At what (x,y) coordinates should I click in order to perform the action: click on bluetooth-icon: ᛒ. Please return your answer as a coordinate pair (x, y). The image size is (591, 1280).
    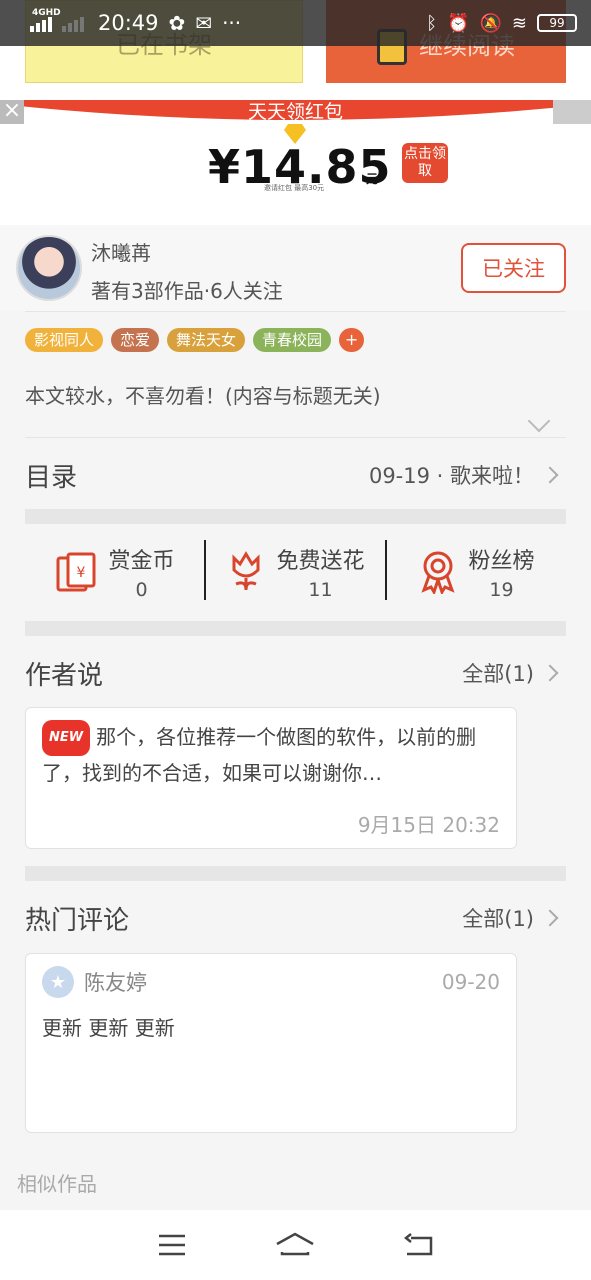
    Looking at the image, I should click on (432, 23).